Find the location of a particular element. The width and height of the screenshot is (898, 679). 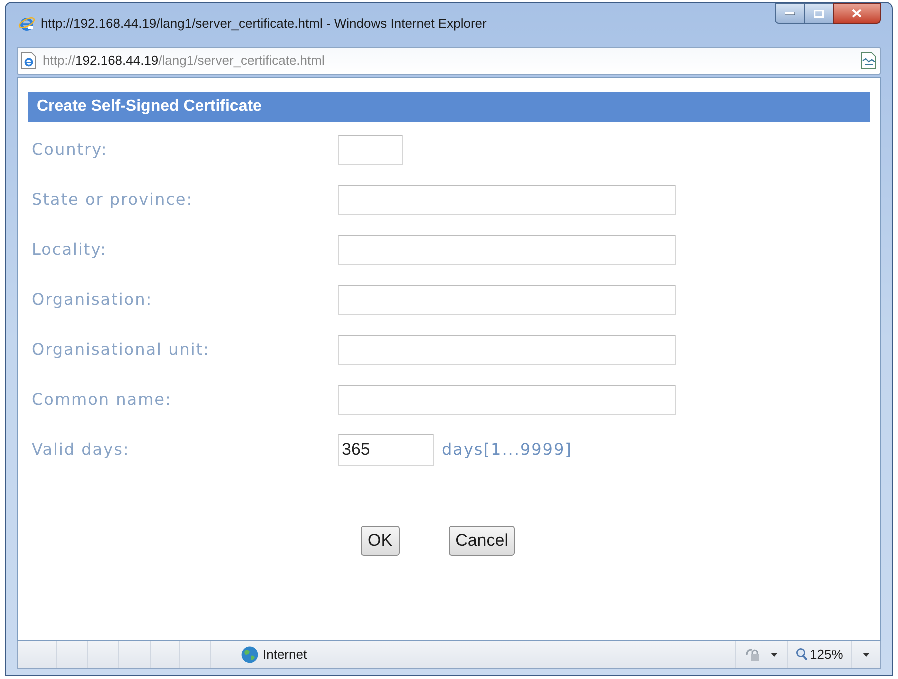

address-field: http://192.168.44.19/lang1/server_certificate.html is located at coordinates (449, 61).